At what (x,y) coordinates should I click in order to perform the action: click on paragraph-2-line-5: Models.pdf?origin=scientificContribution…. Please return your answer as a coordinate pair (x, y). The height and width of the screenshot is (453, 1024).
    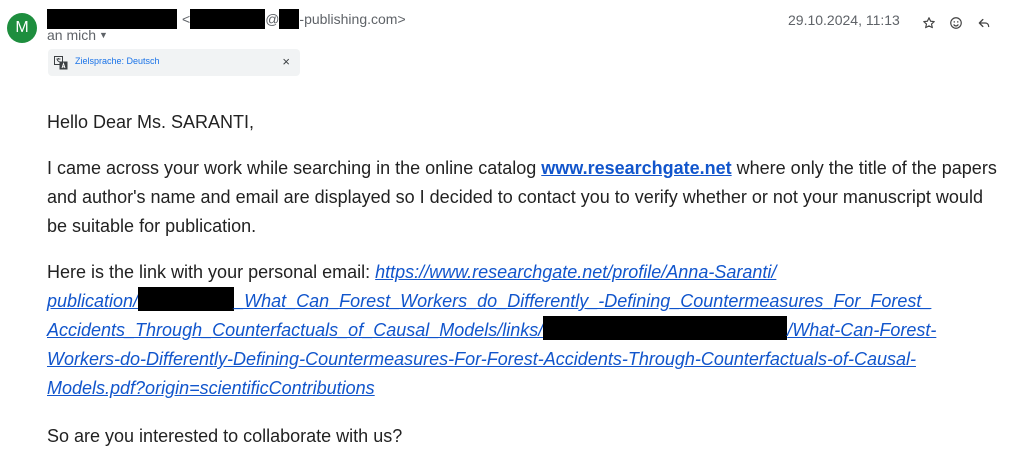
    Looking at the image, I should click on (522, 388).